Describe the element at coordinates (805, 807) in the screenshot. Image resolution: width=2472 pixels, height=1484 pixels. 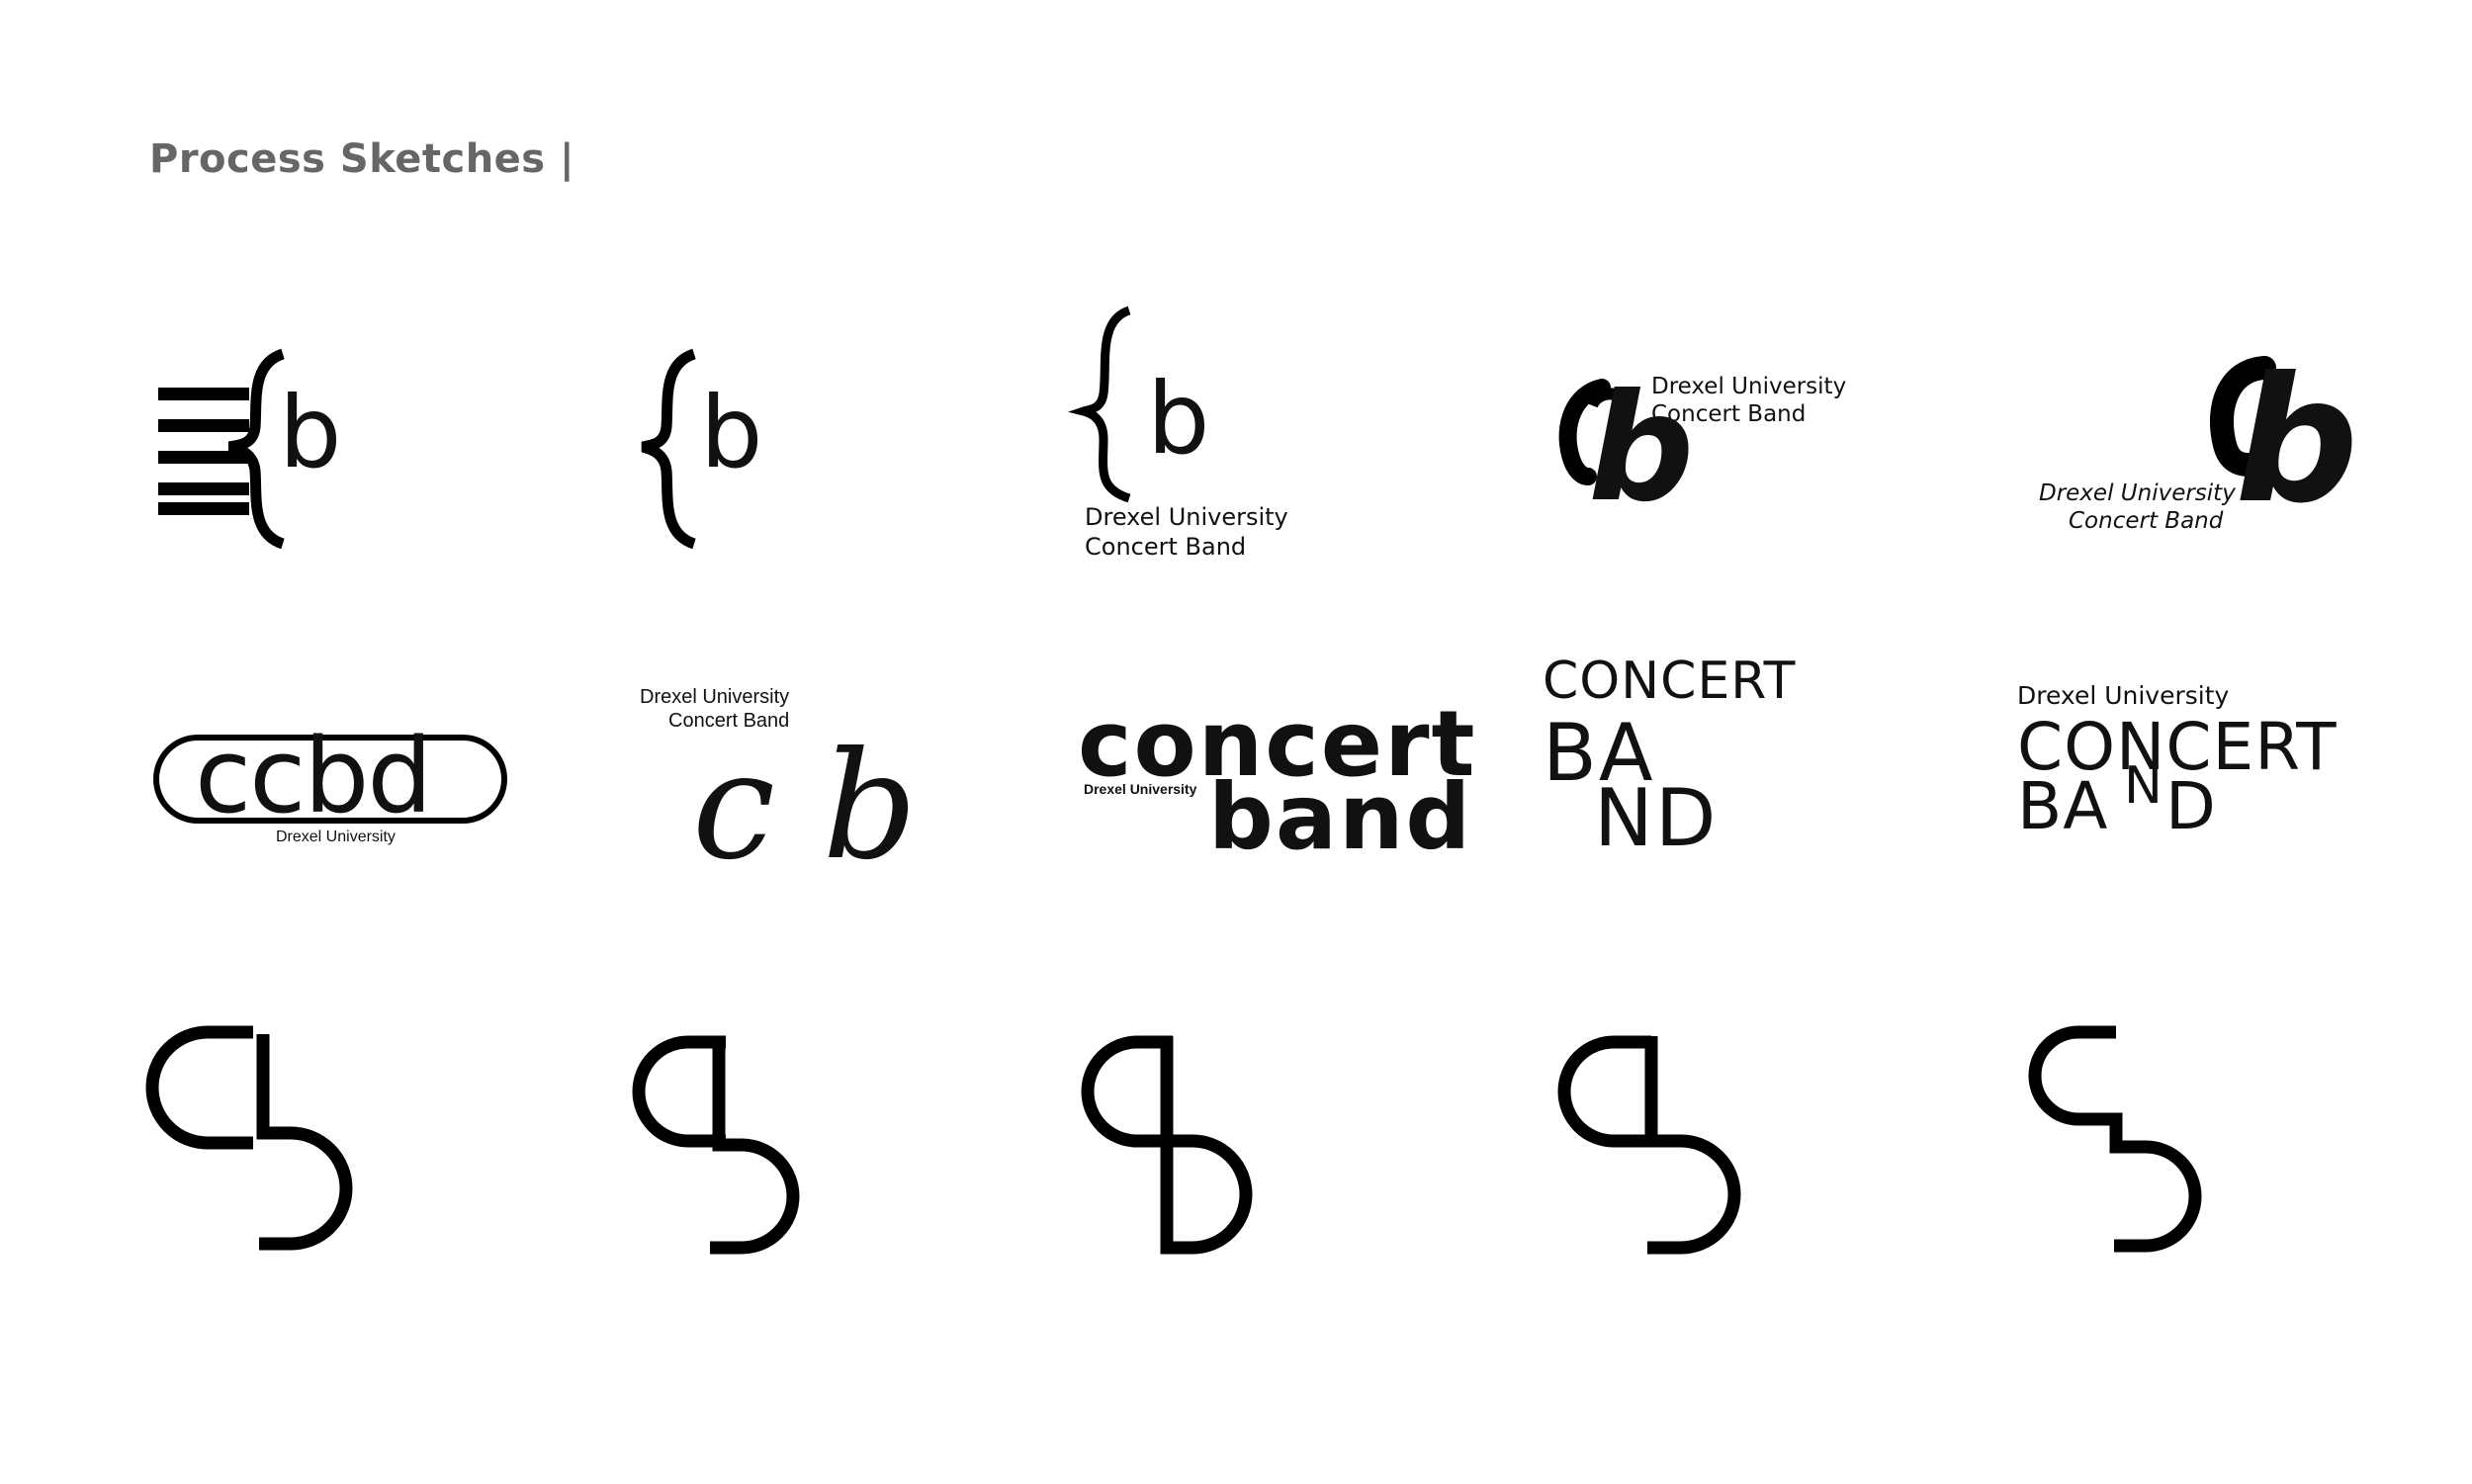
I see `cb-letters: c b` at that location.